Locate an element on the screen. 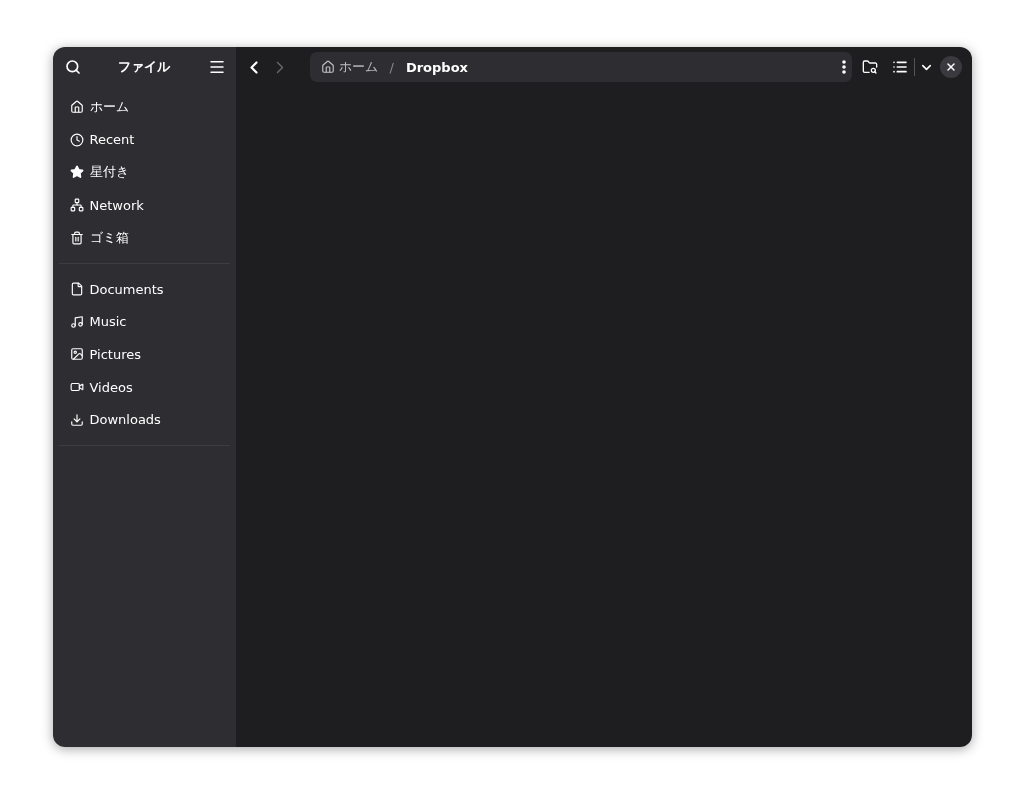 This screenshot has height=805, width=1024. close-button is located at coordinates (950, 67).